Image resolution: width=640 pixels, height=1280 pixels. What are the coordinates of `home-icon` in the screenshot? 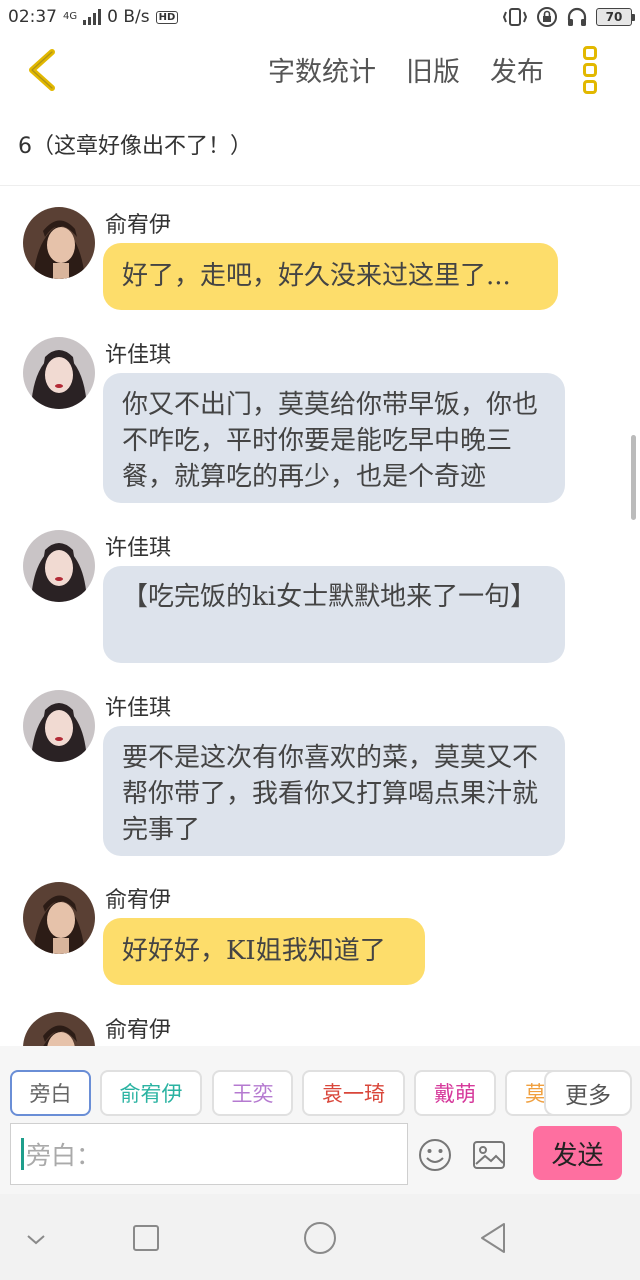 It's located at (320, 1238).